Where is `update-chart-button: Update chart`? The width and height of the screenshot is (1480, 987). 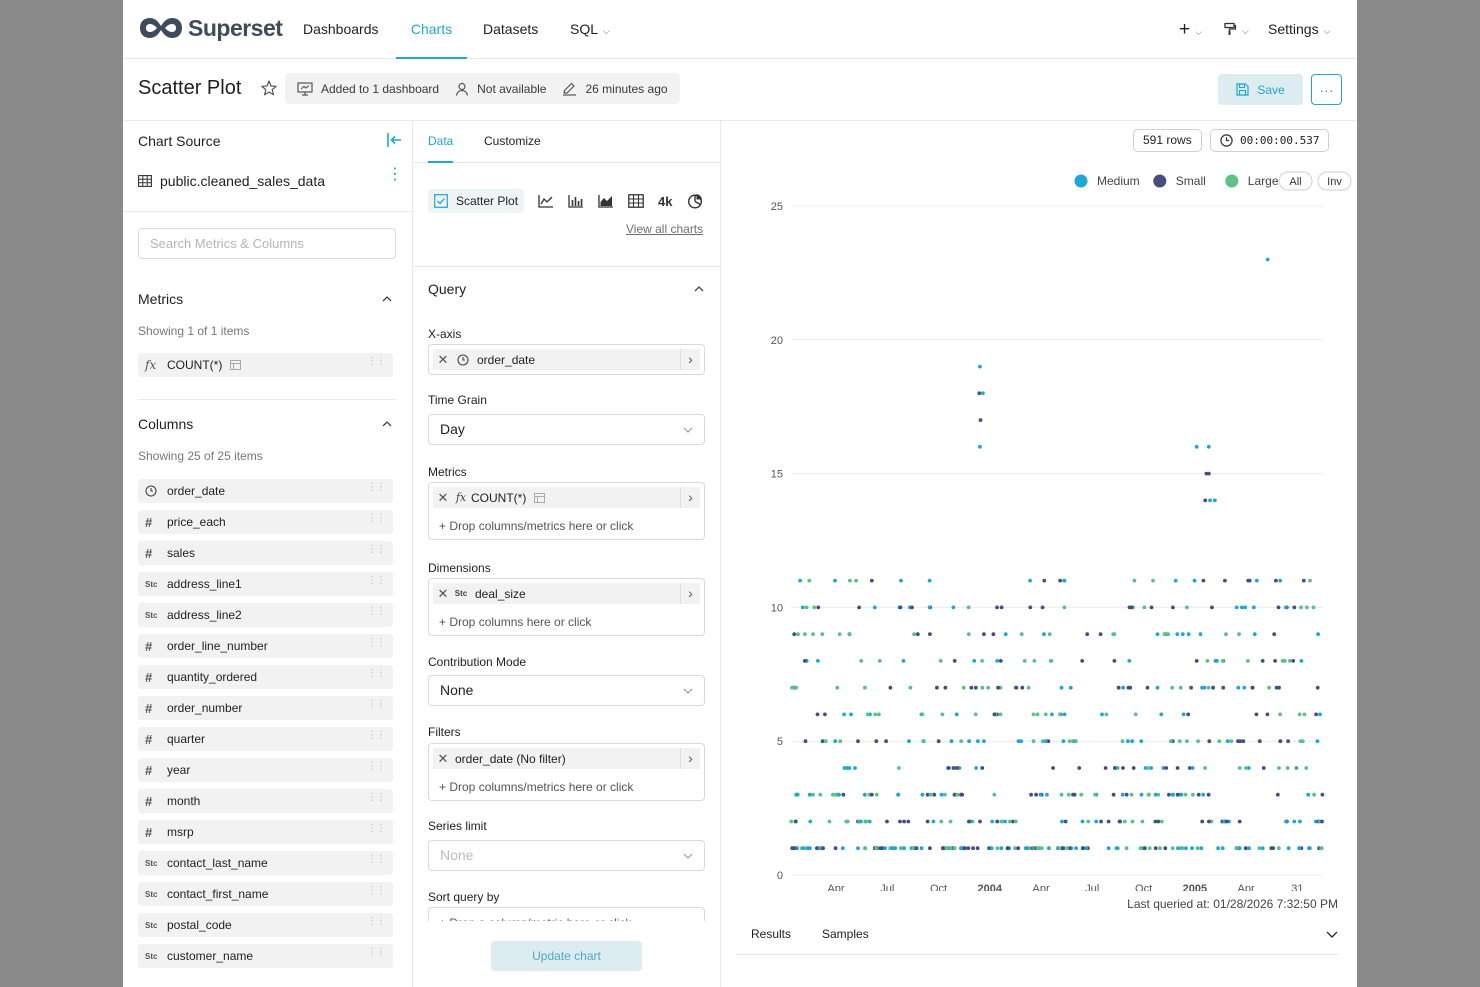
update-chart-button: Update chart is located at coordinates (566, 956).